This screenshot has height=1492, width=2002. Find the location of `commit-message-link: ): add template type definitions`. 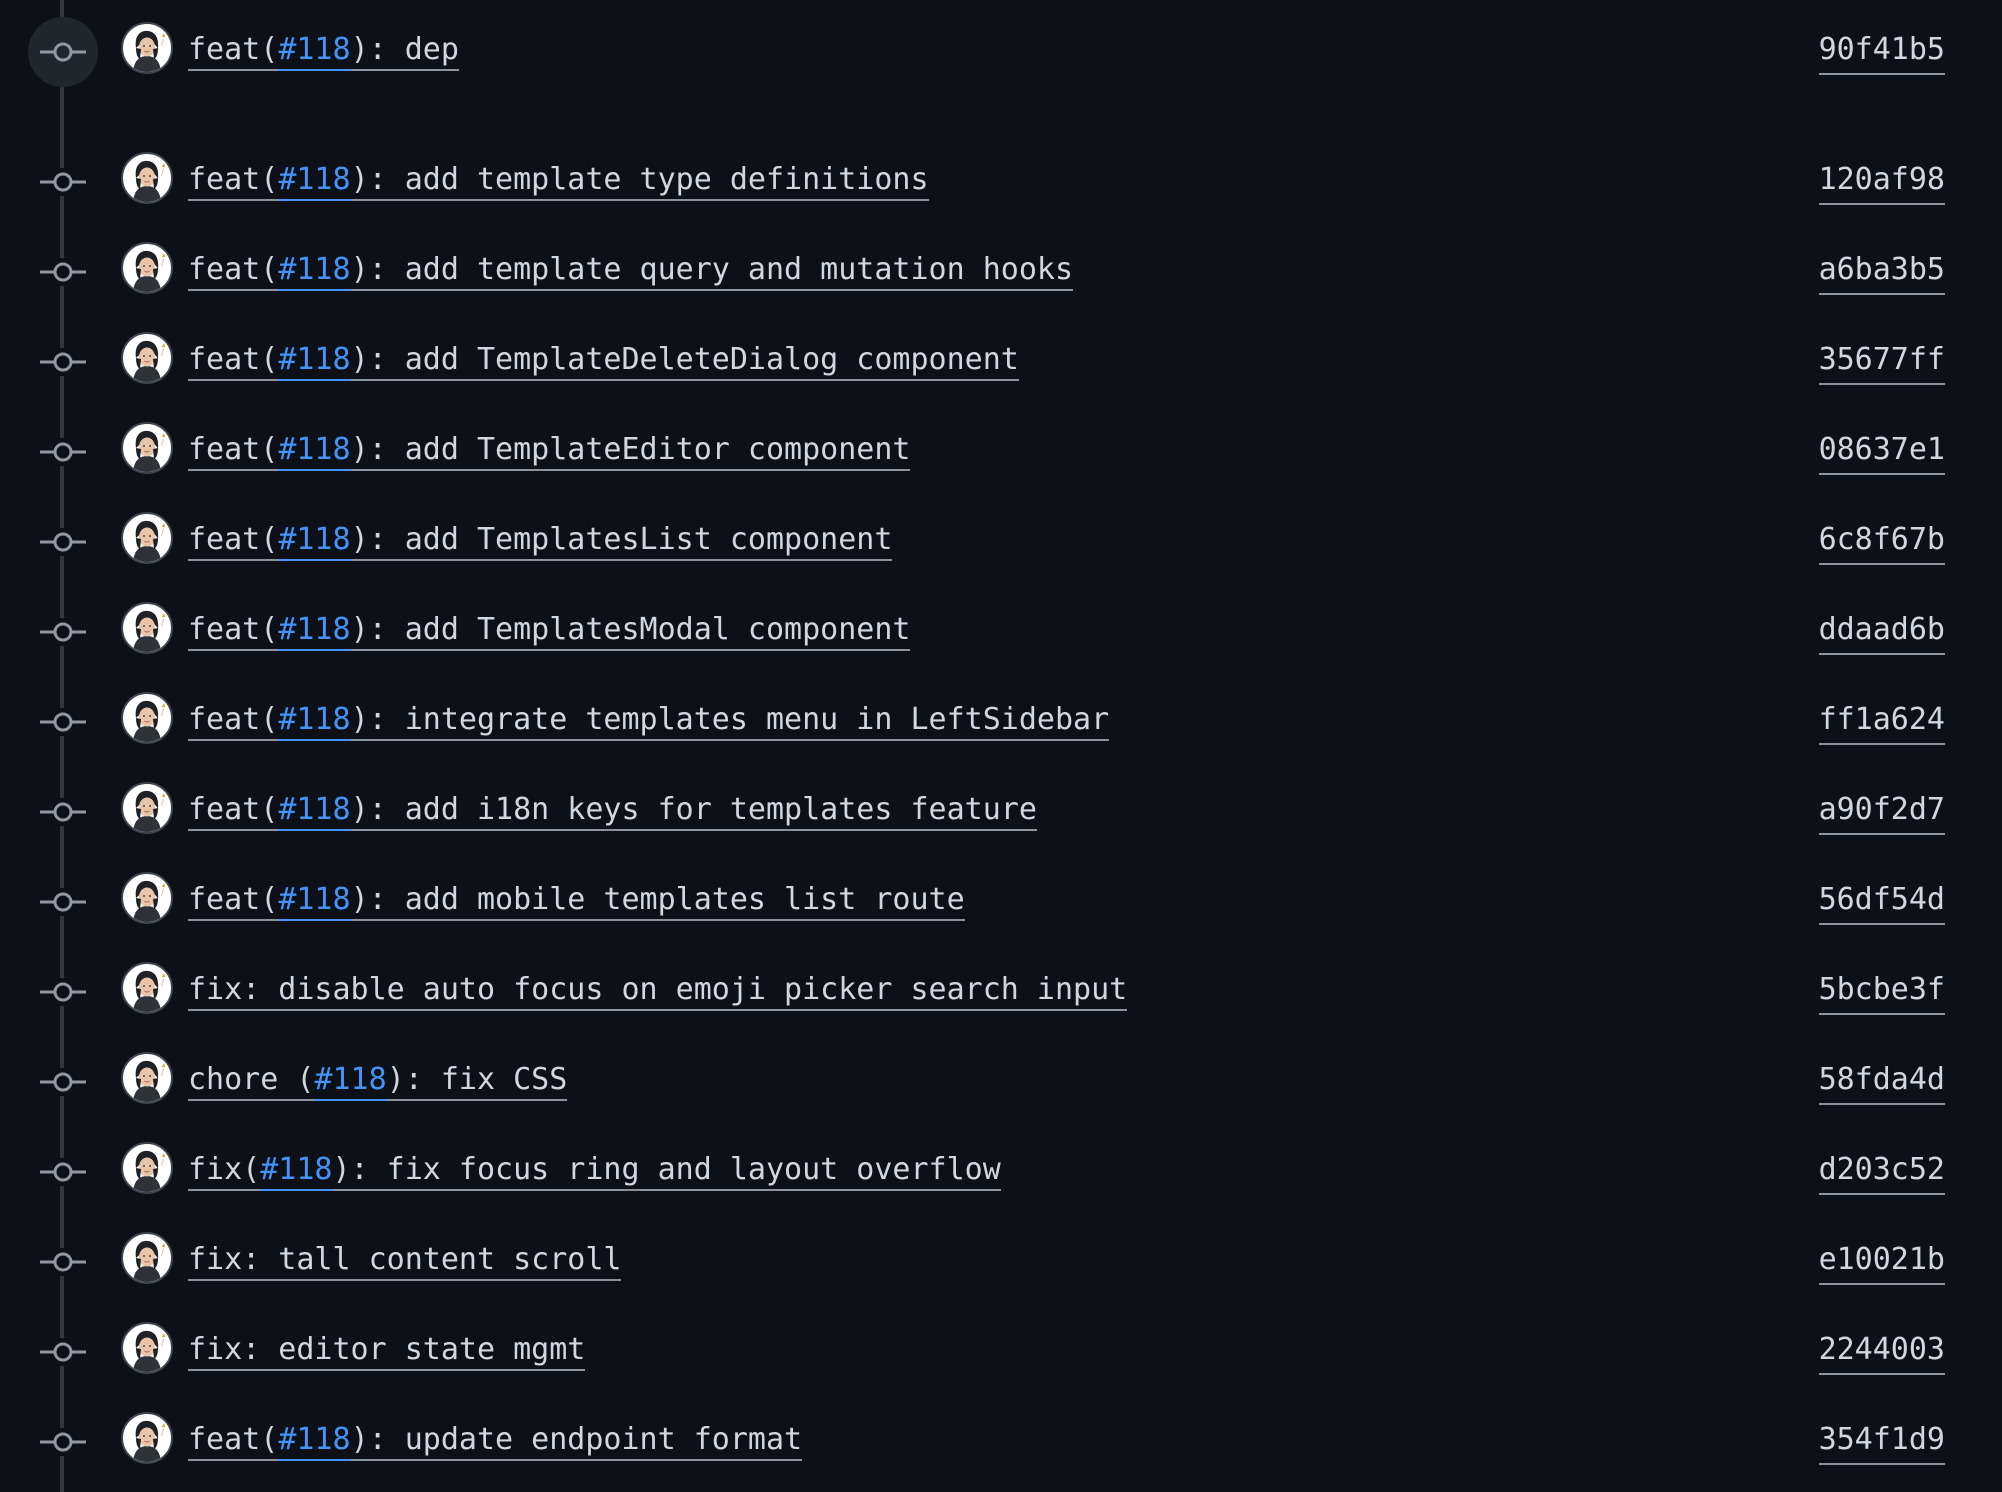

commit-message-link: ): add template type definitions is located at coordinates (639, 181).